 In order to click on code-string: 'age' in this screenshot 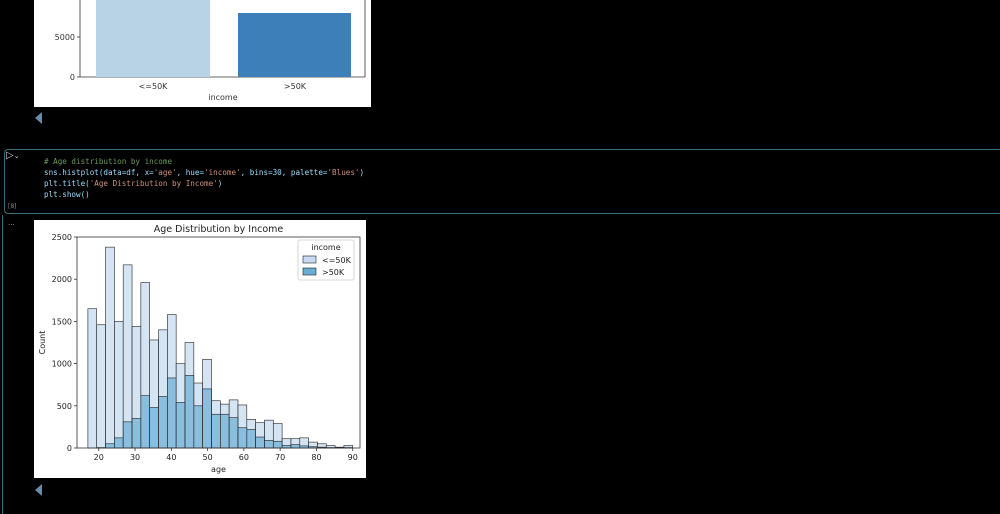, I will do `click(165, 172)`.